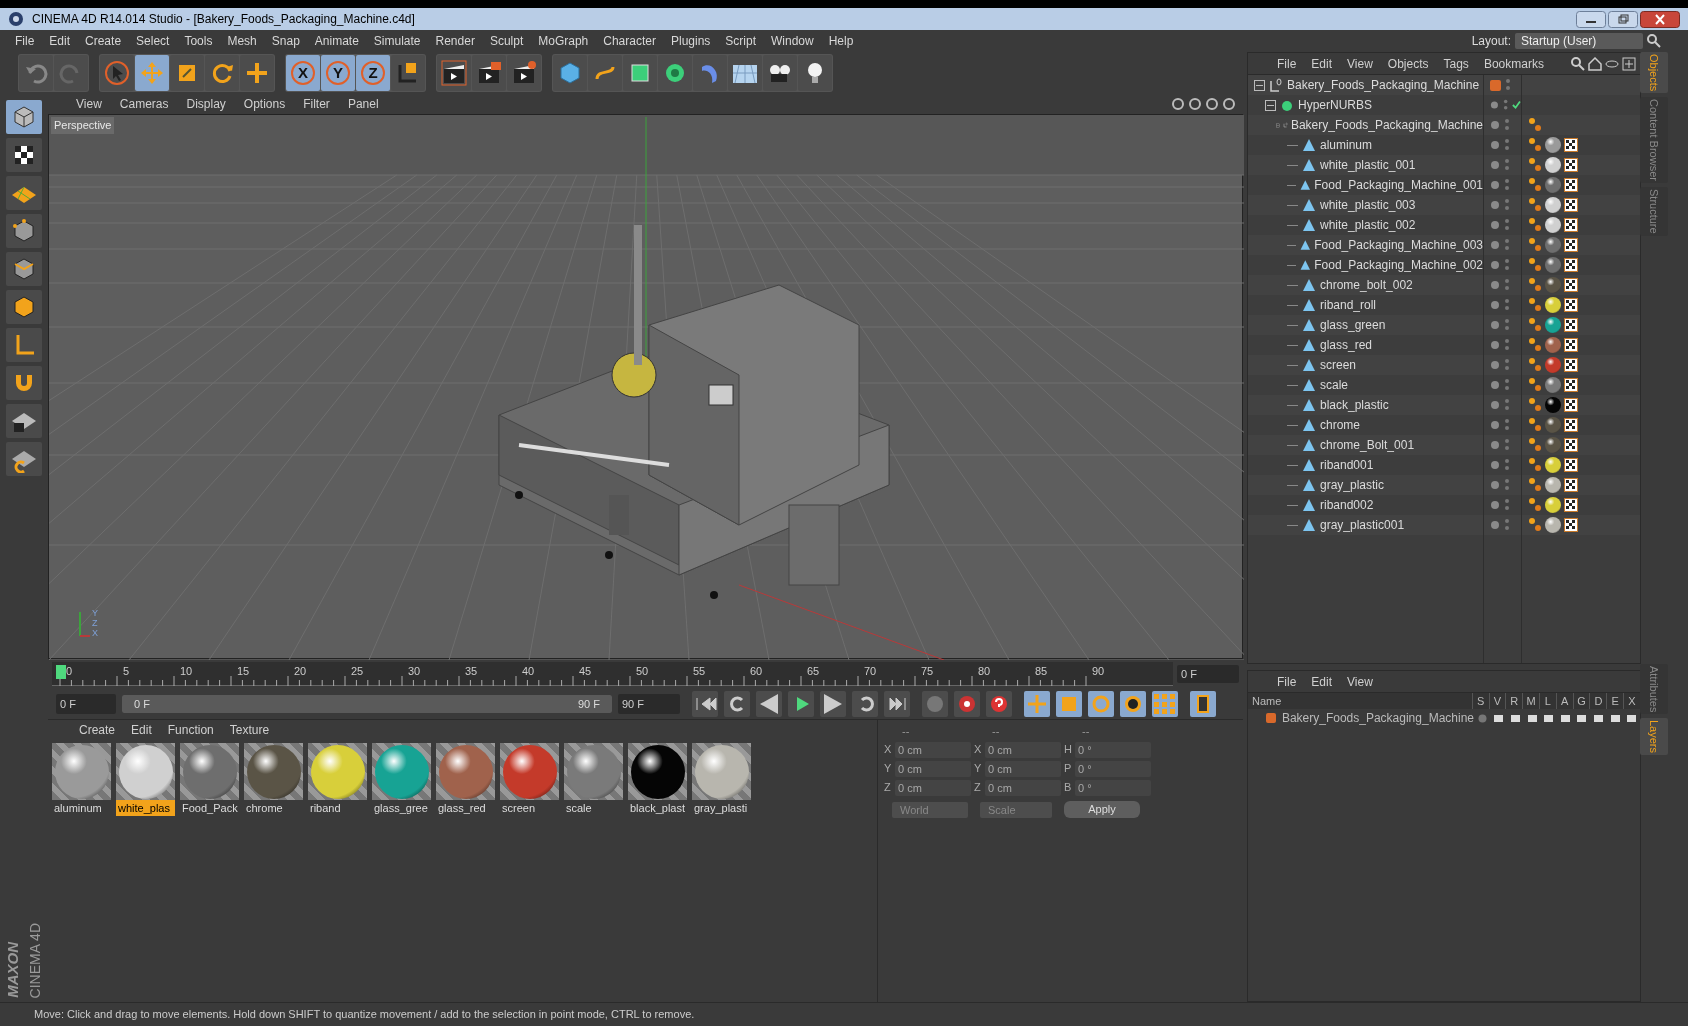 This screenshot has height=1026, width=1688. Describe the element at coordinates (1212, 104) in the screenshot. I see `view-rotate-icon` at that location.